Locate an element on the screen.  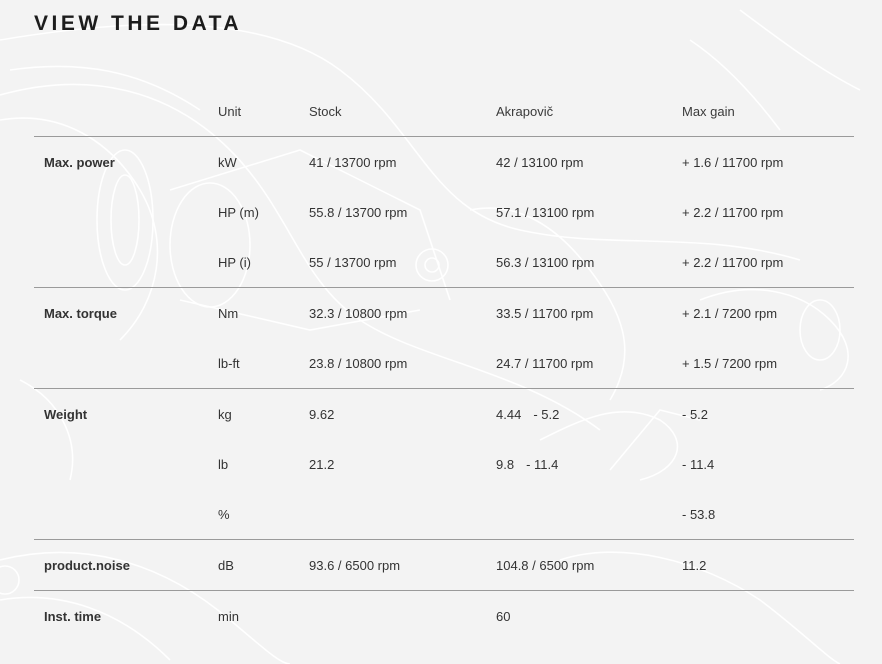
header-max-gain: Max gain is located at coordinates (768, 111).